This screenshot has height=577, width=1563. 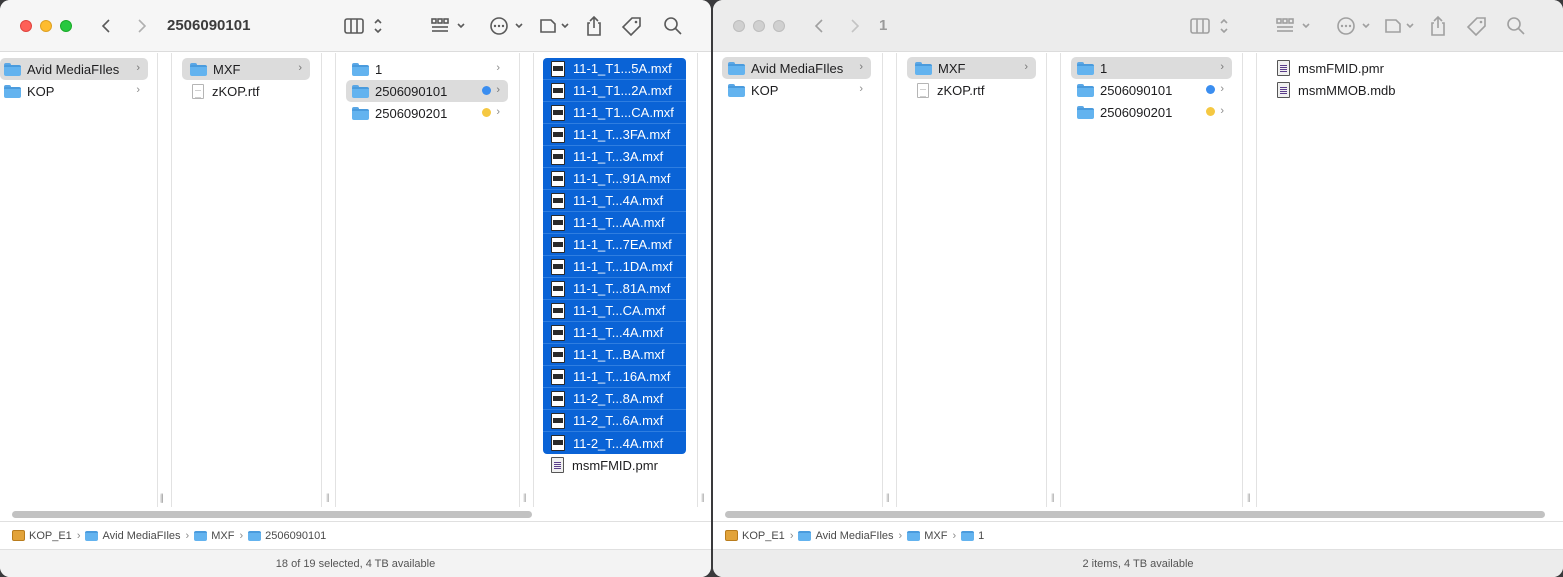 I want to click on share-icon, so click(x=1438, y=25).